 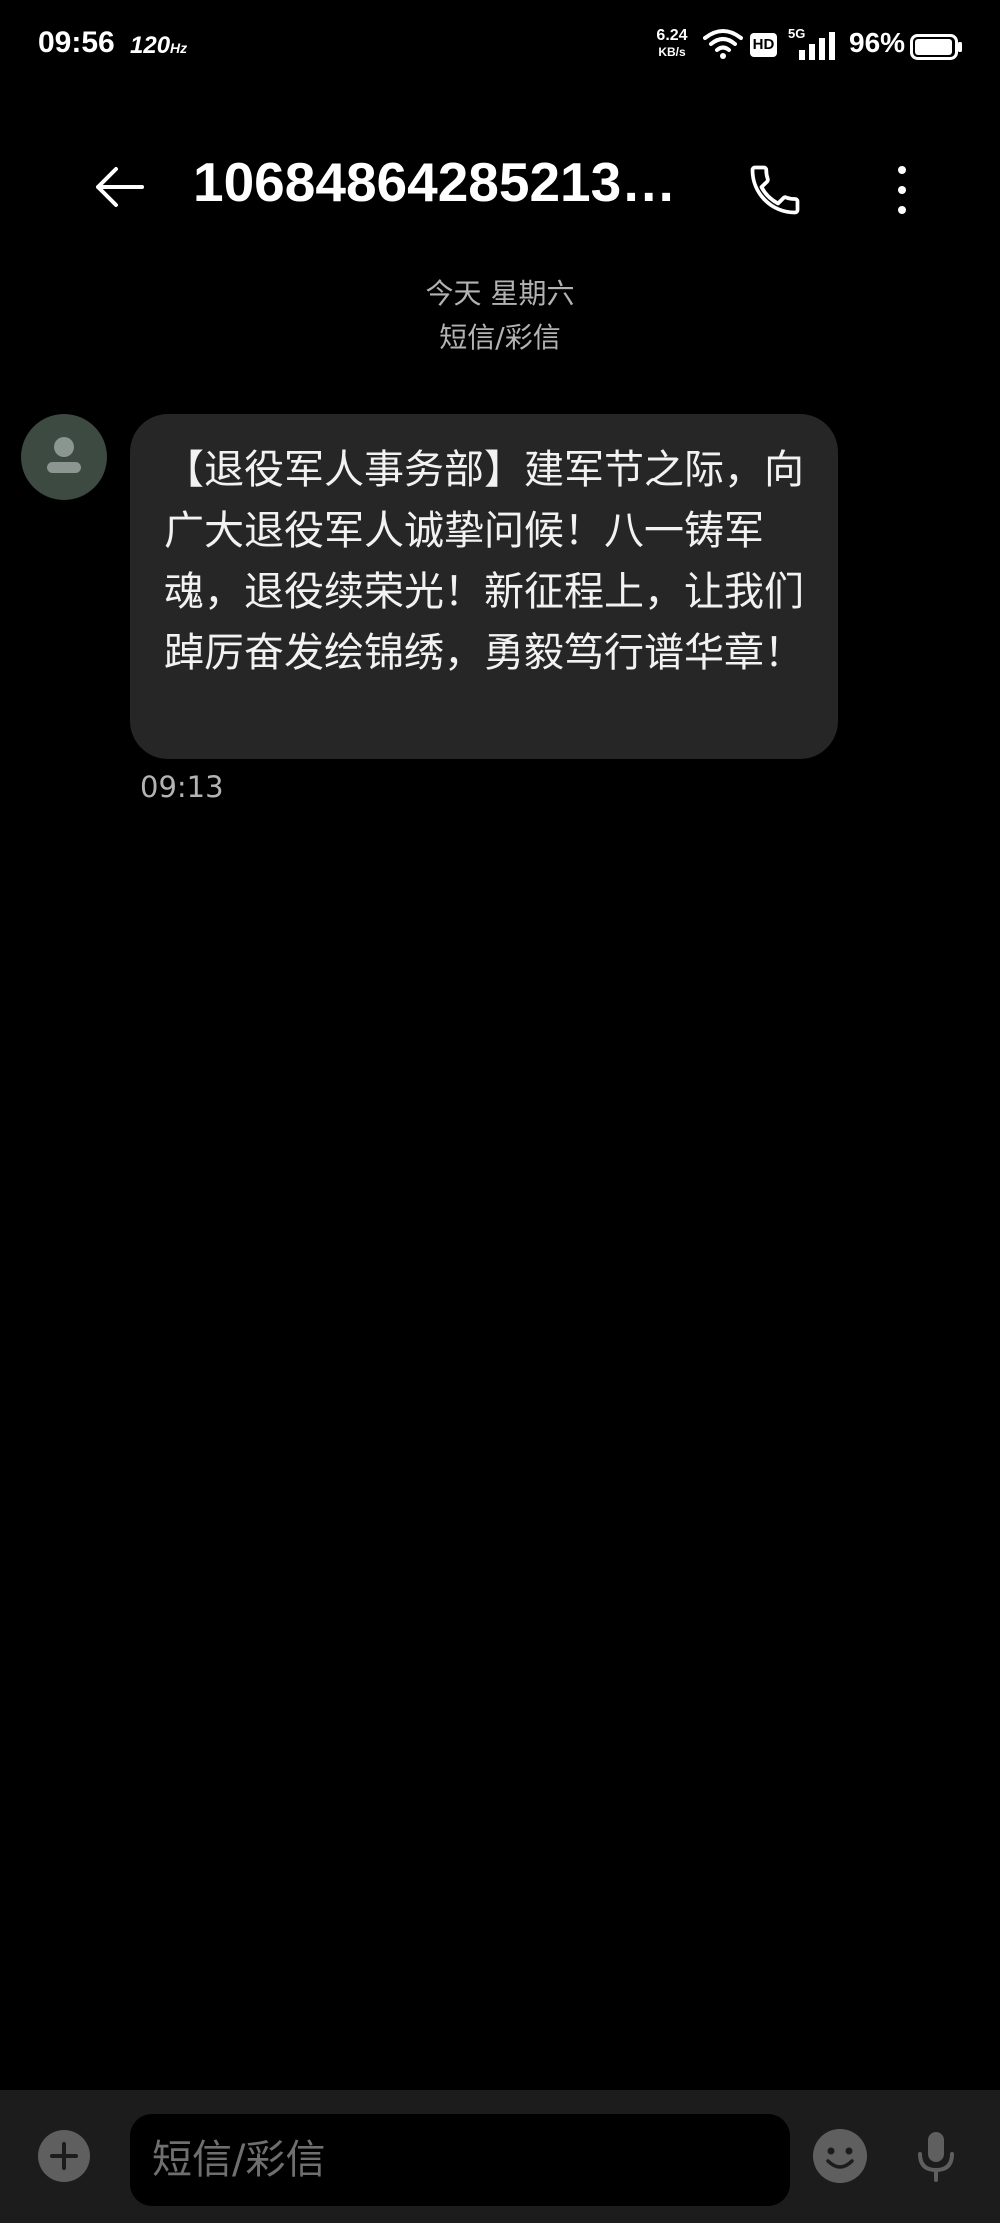 What do you see at coordinates (500, 293) in the screenshot?
I see `date-label: 今天 星期六` at bounding box center [500, 293].